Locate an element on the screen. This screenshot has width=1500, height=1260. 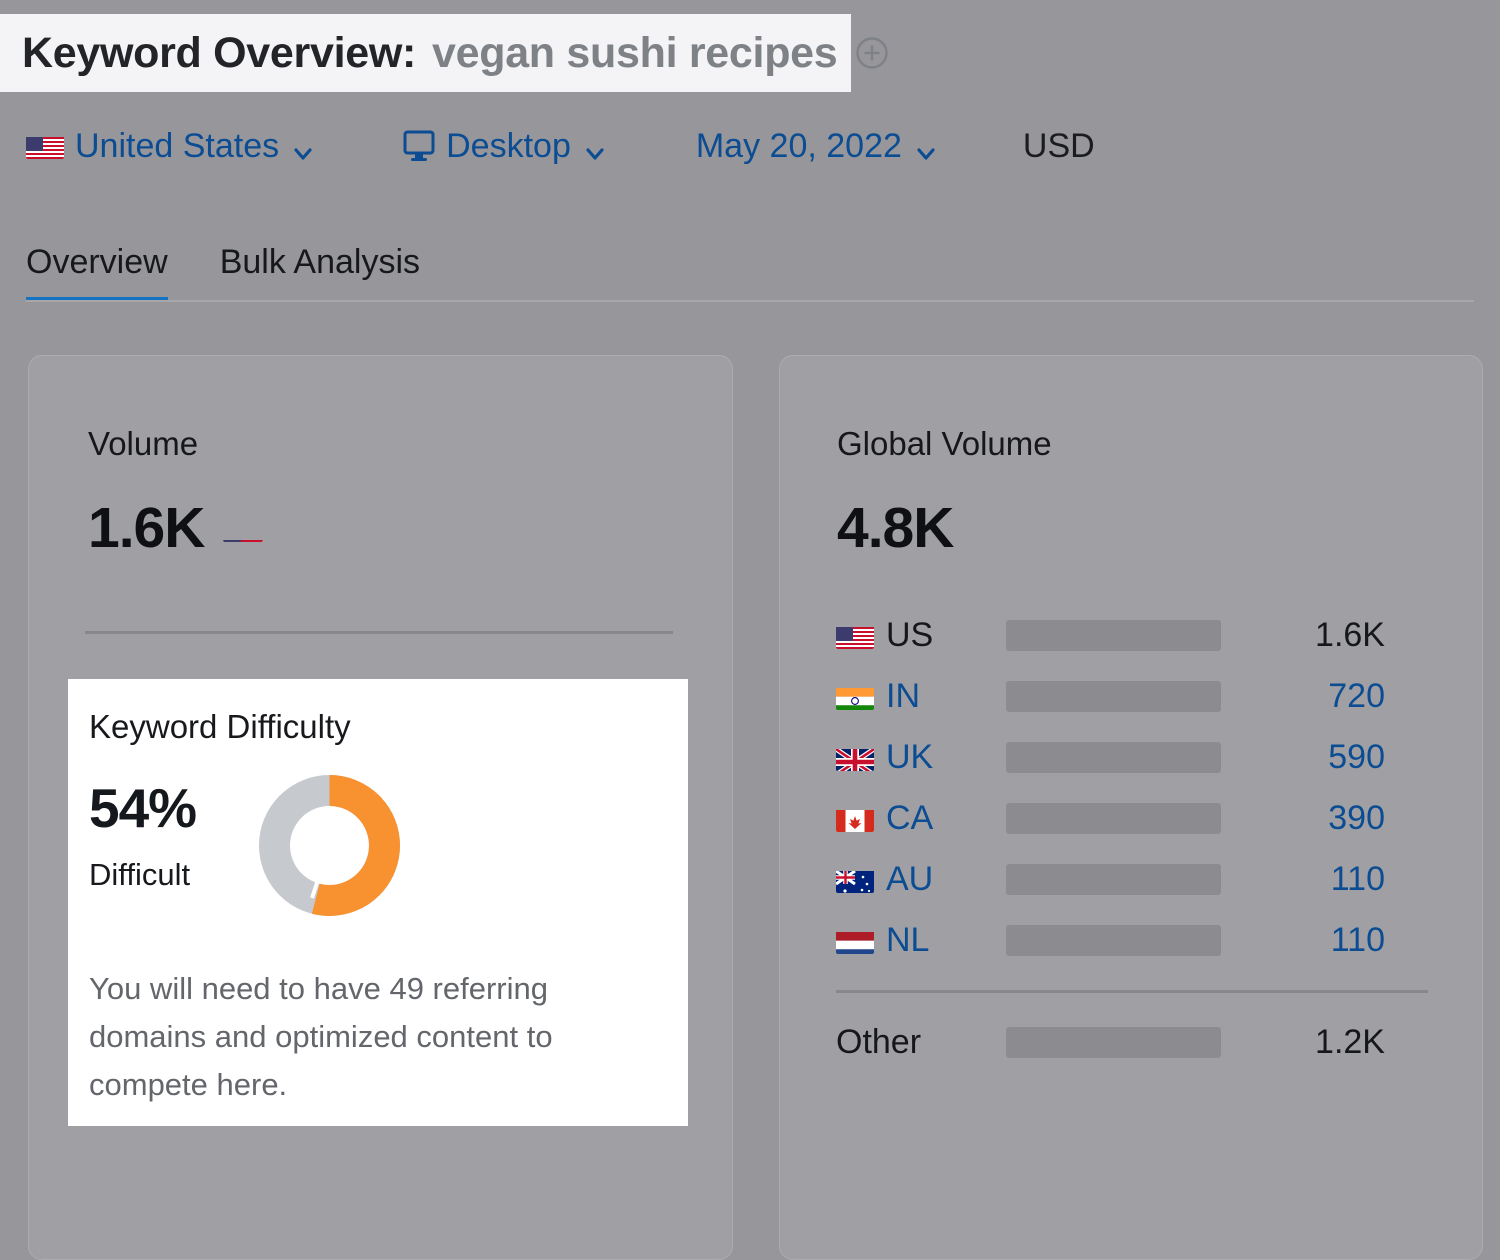
keyword-difficulty-percent: 54% is located at coordinates (143, 808).